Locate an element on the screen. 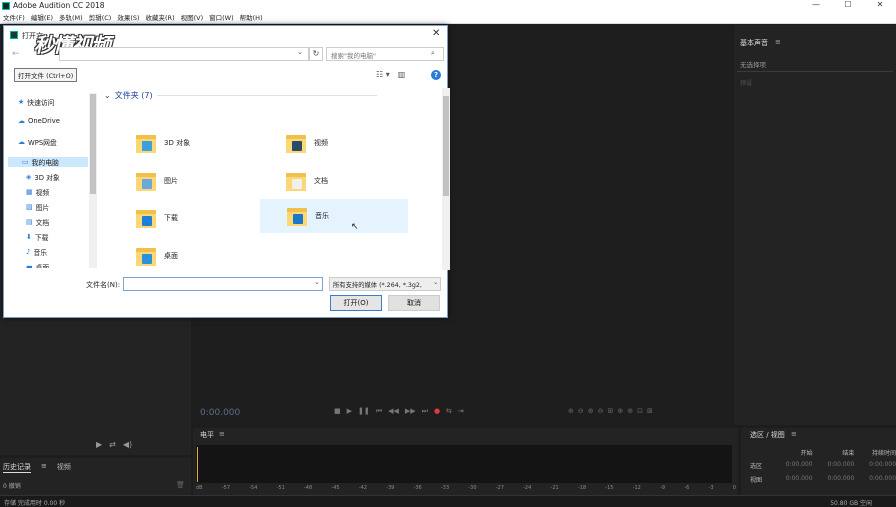  folder-tile: 图片 is located at coordinates (203, 181).